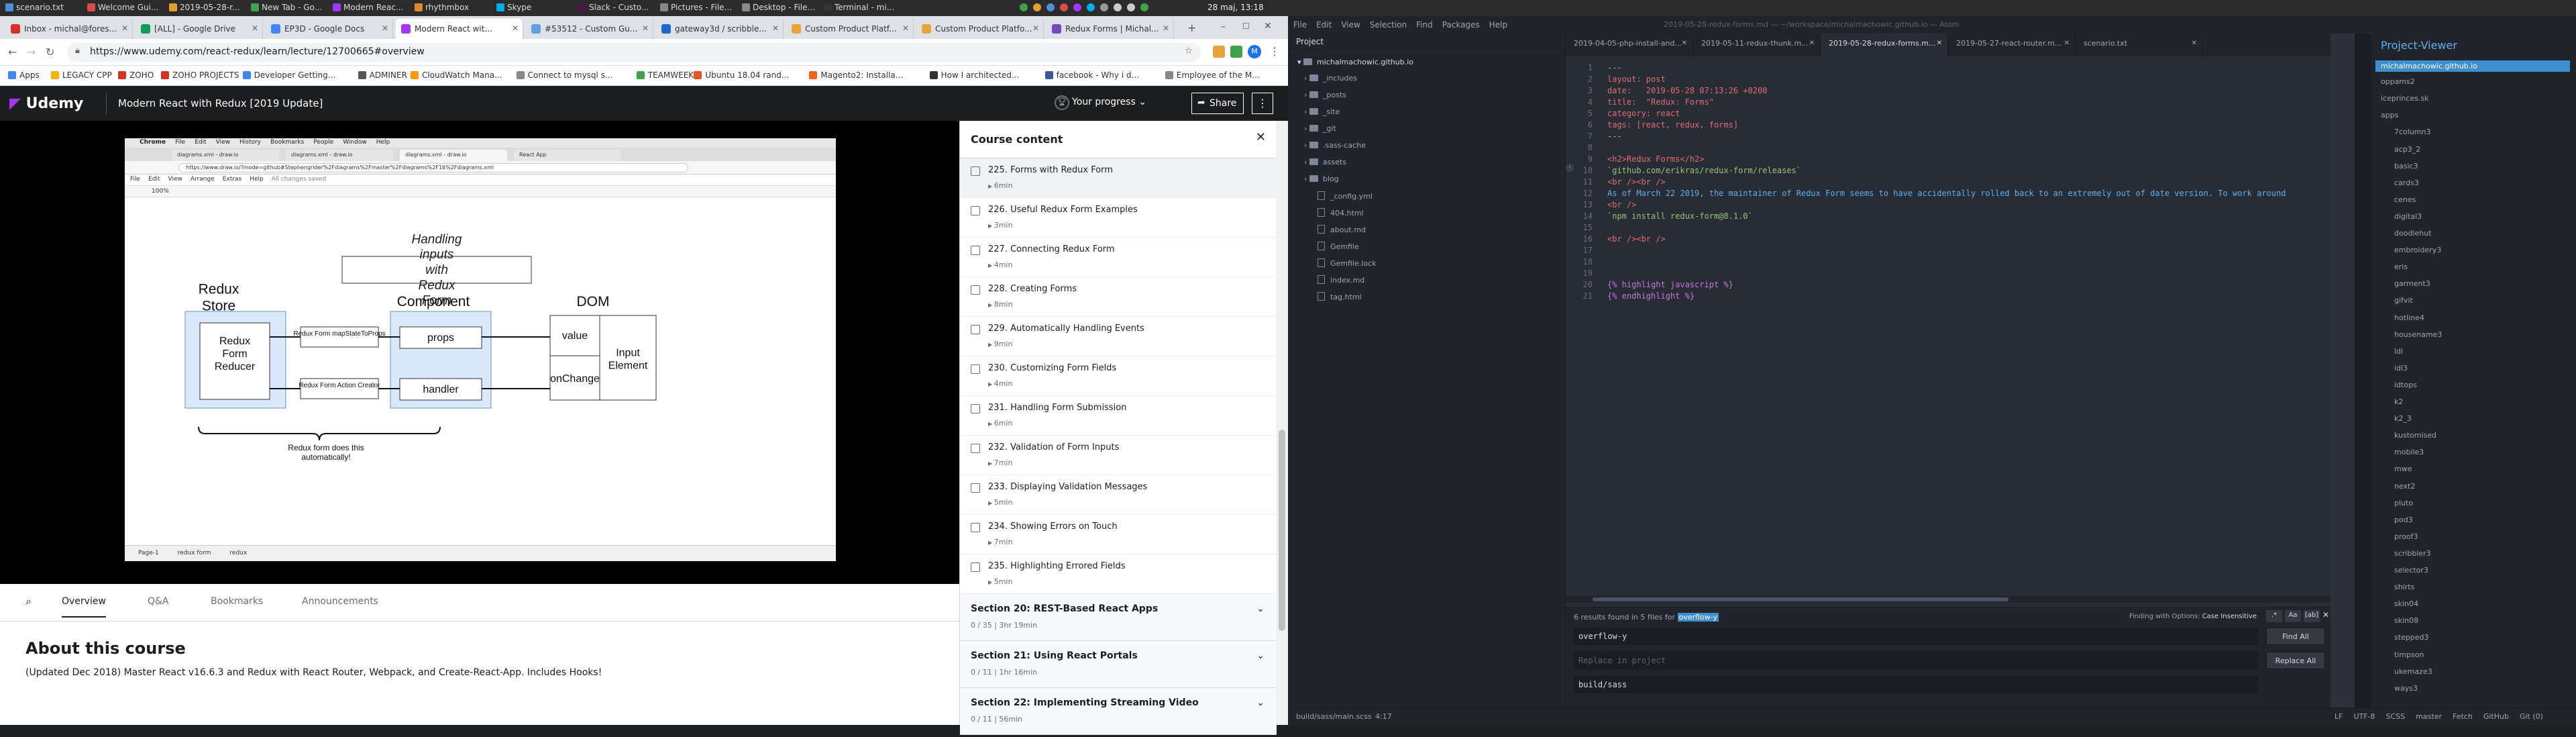  Describe the element at coordinates (2274, 616) in the screenshot. I see `regex-toggle: .*` at that location.